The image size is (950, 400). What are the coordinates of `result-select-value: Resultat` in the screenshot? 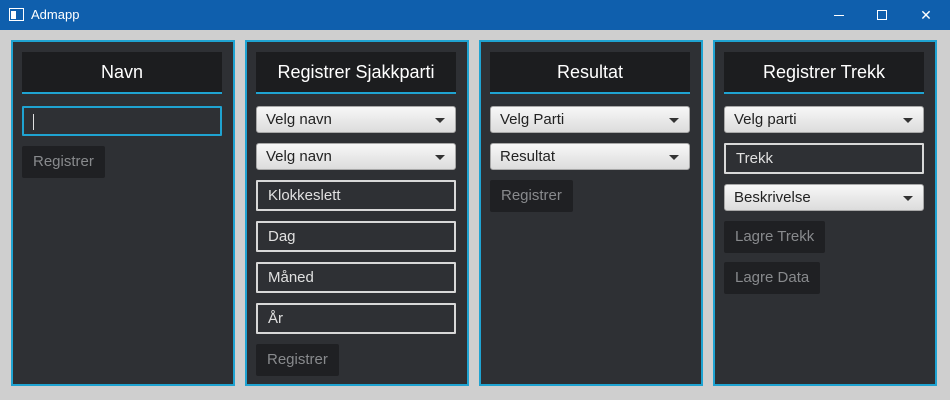 It's located at (528, 156).